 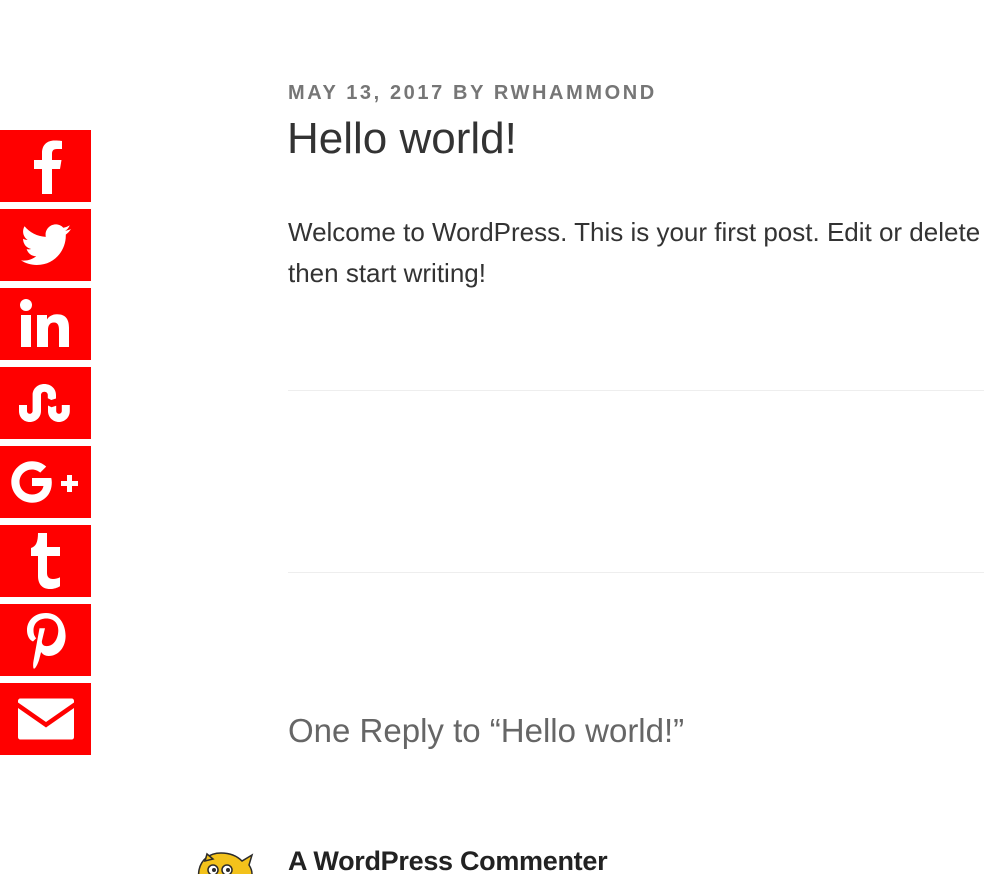 I want to click on navigation-divider, so click(x=636, y=572).